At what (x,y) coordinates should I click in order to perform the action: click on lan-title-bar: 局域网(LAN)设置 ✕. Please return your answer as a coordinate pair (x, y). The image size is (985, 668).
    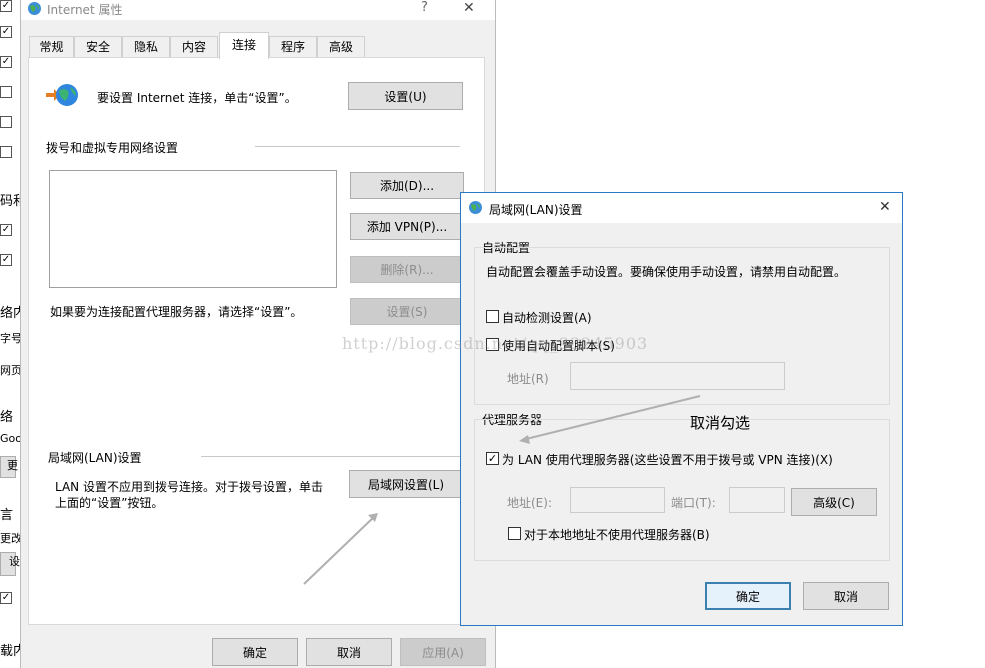
    Looking at the image, I should click on (681, 208).